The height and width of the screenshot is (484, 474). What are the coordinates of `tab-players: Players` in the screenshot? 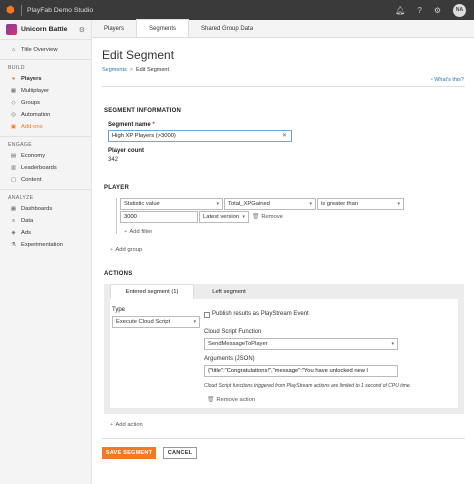 It's located at (114, 28).